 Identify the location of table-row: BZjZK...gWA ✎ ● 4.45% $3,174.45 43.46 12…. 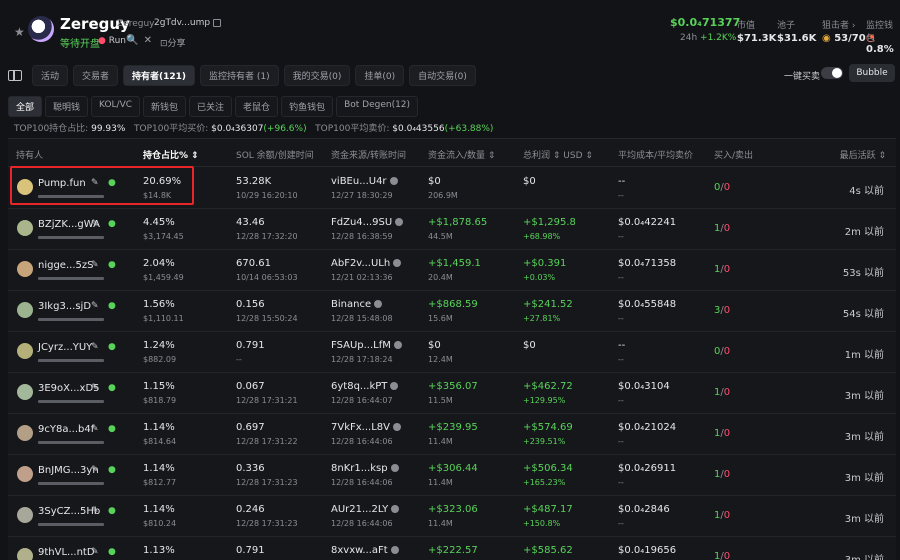
(452, 229).